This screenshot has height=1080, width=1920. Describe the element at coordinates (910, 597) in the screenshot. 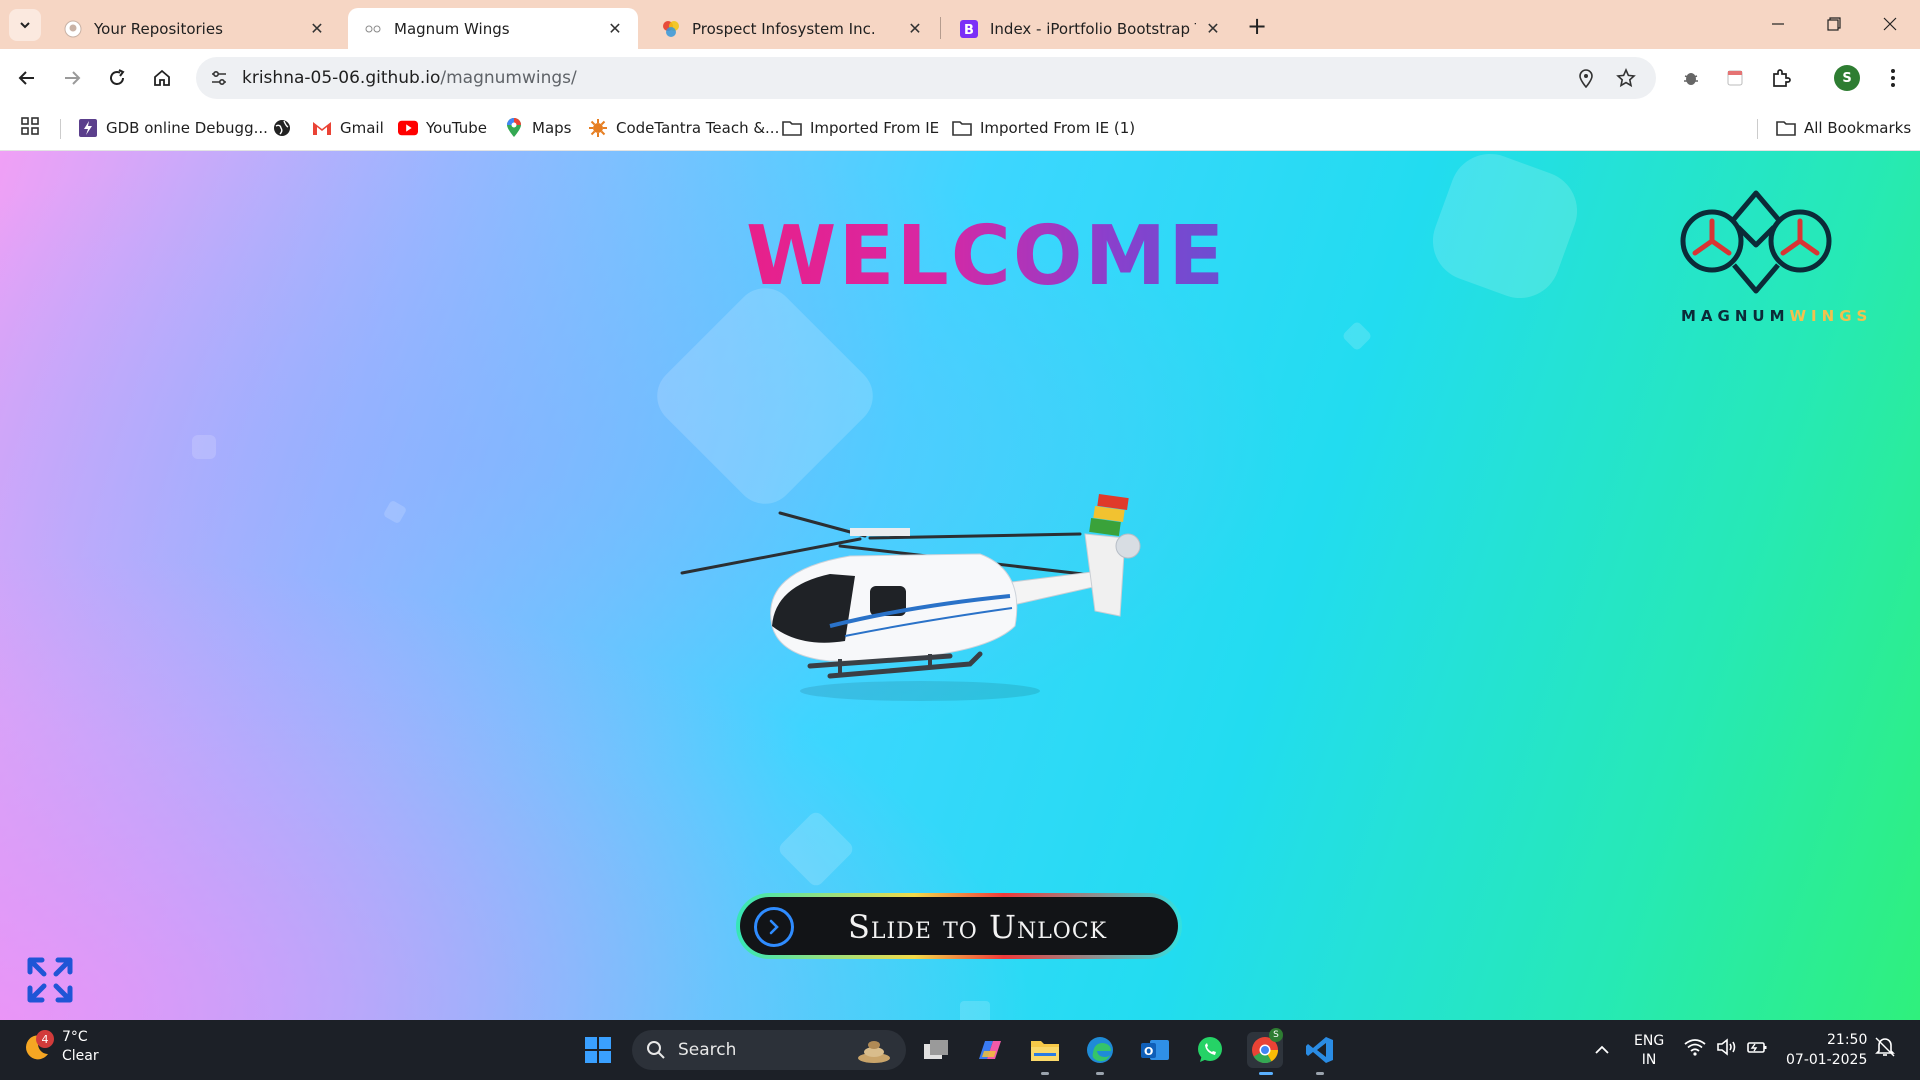

I see `helicopter-image` at that location.